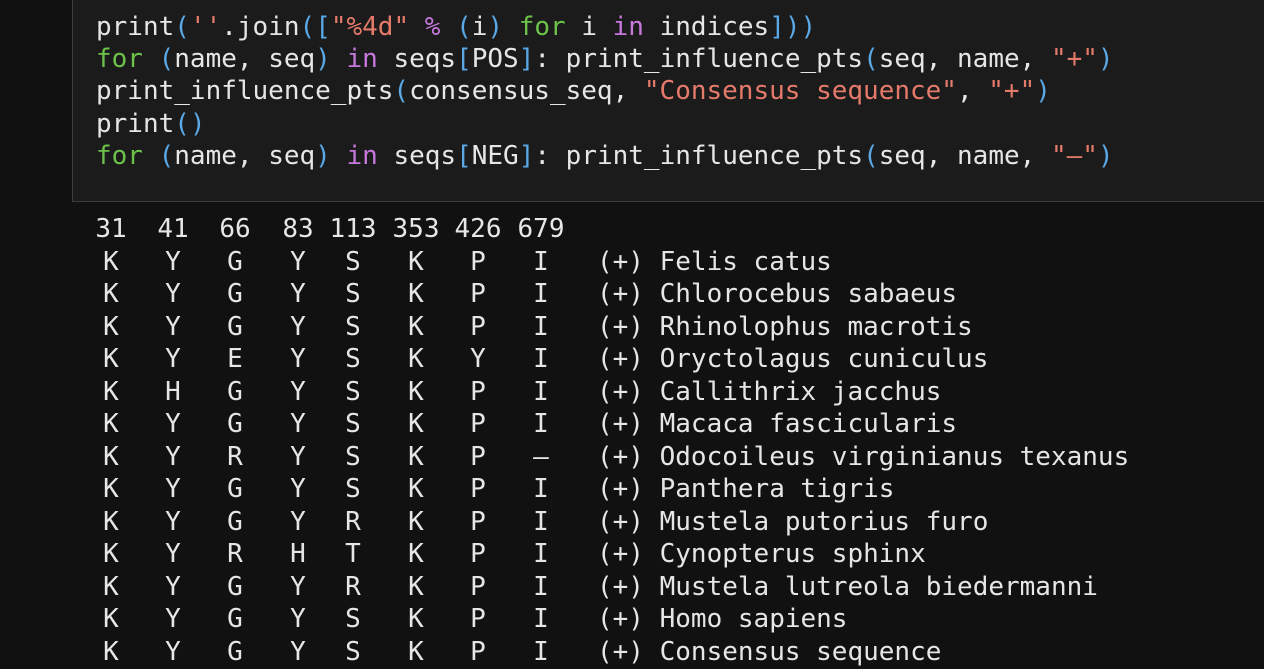  What do you see at coordinates (761, 554) in the screenshot?
I see `species-label: (+) Cynopterus sphinx` at bounding box center [761, 554].